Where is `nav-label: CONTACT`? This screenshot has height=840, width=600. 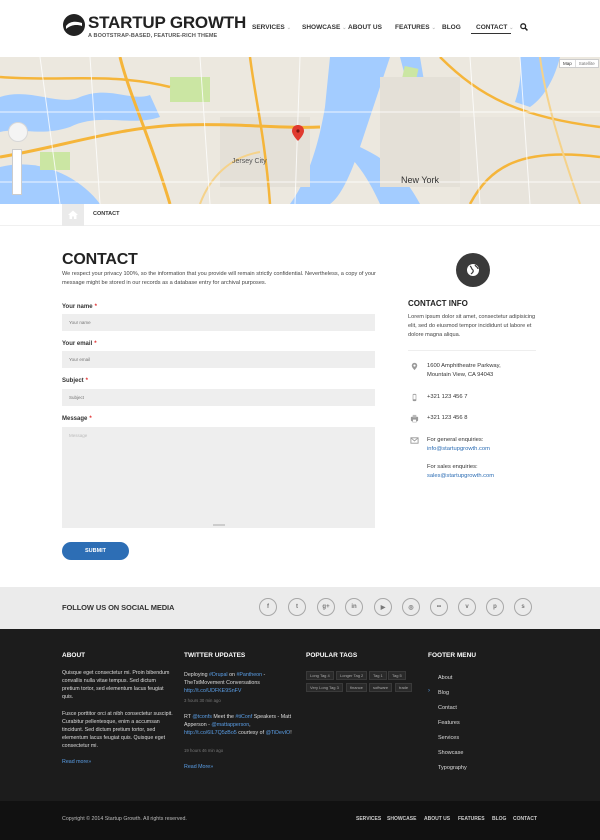 nav-label: CONTACT is located at coordinates (492, 27).